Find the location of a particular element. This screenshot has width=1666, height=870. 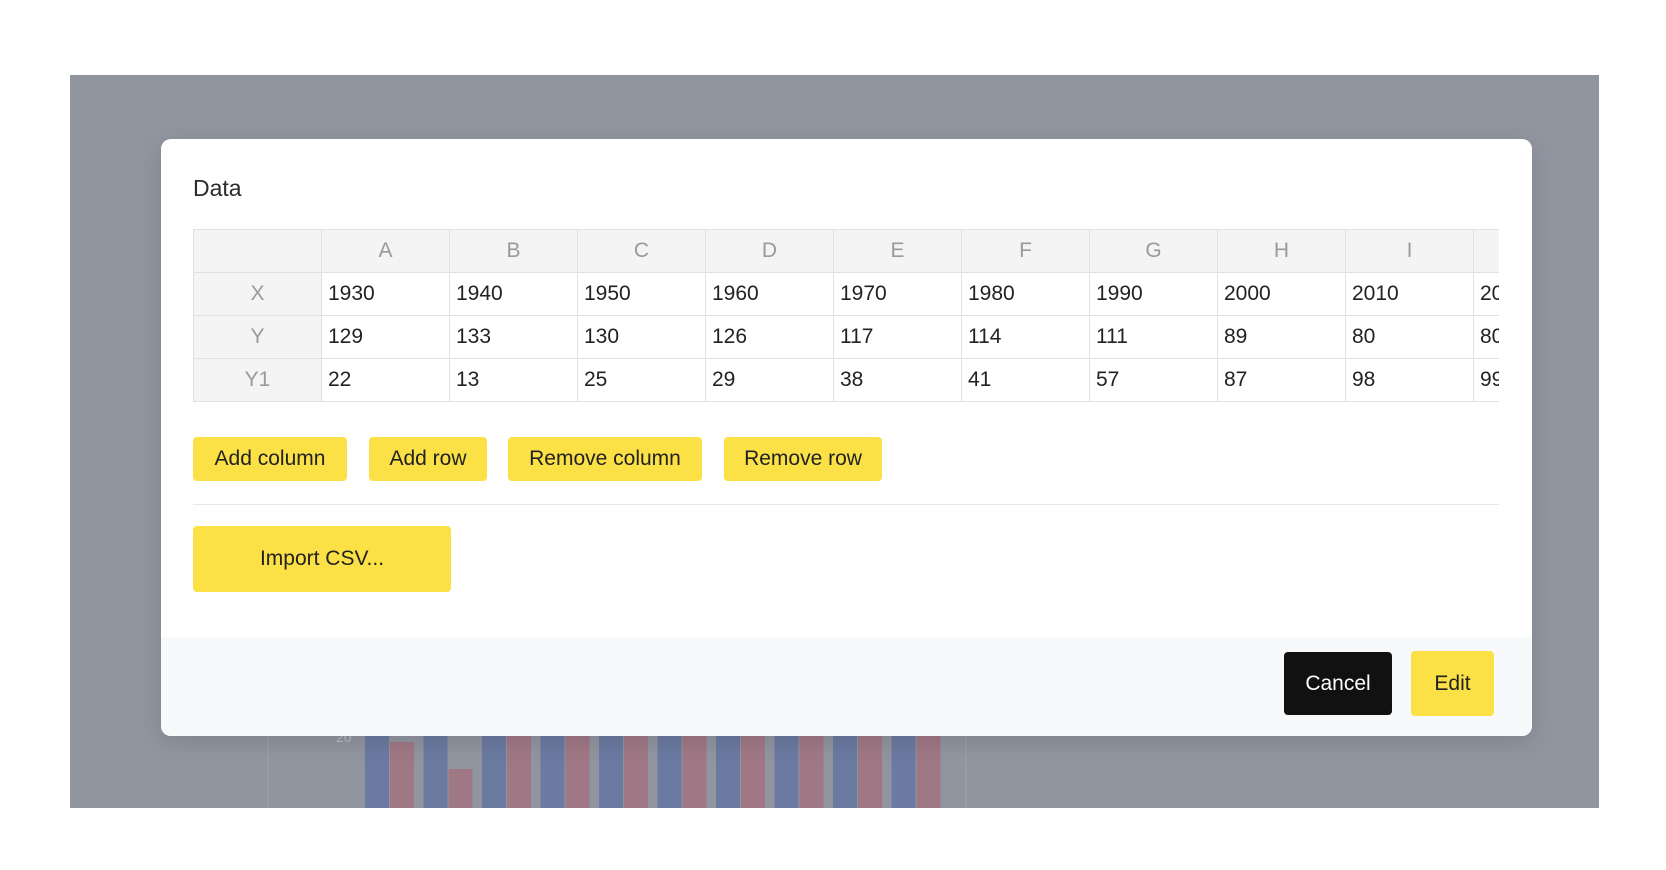

data-cell: 2000 is located at coordinates (1281, 294).